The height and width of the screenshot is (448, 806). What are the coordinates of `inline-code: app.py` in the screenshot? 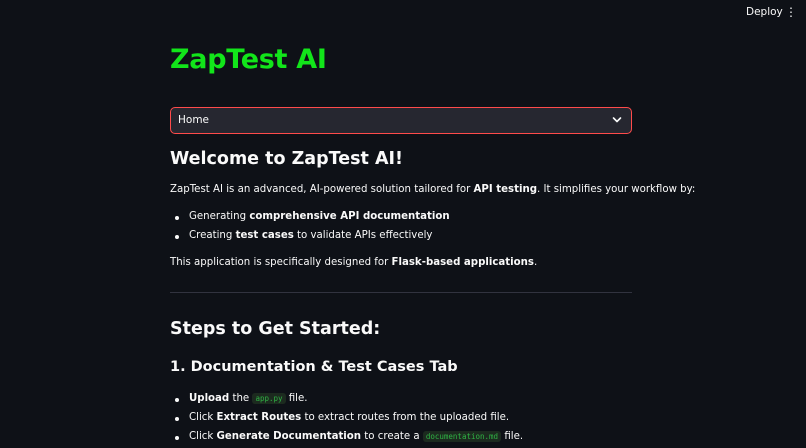 It's located at (269, 398).